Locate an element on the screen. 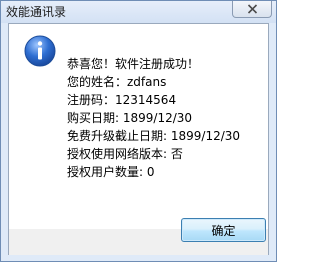 The height and width of the screenshot is (262, 320). message-line-network-version: 授权使用网络版本: 否 is located at coordinates (125, 154).